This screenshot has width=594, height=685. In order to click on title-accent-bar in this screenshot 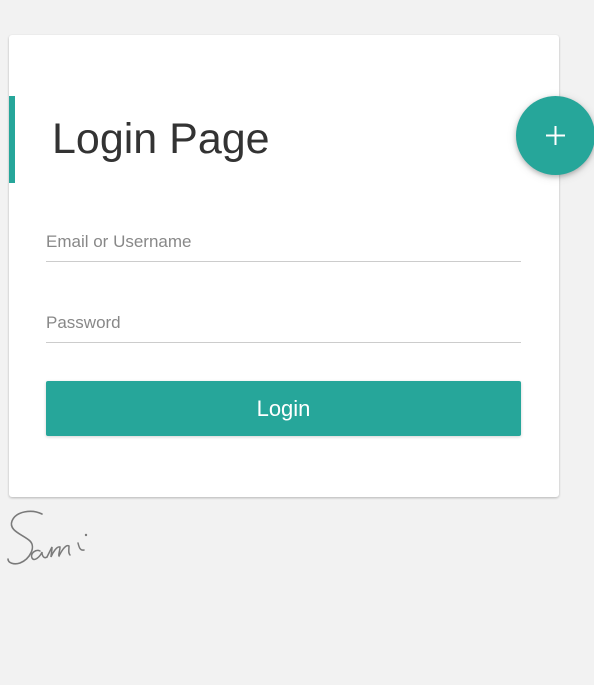, I will do `click(12, 139)`.